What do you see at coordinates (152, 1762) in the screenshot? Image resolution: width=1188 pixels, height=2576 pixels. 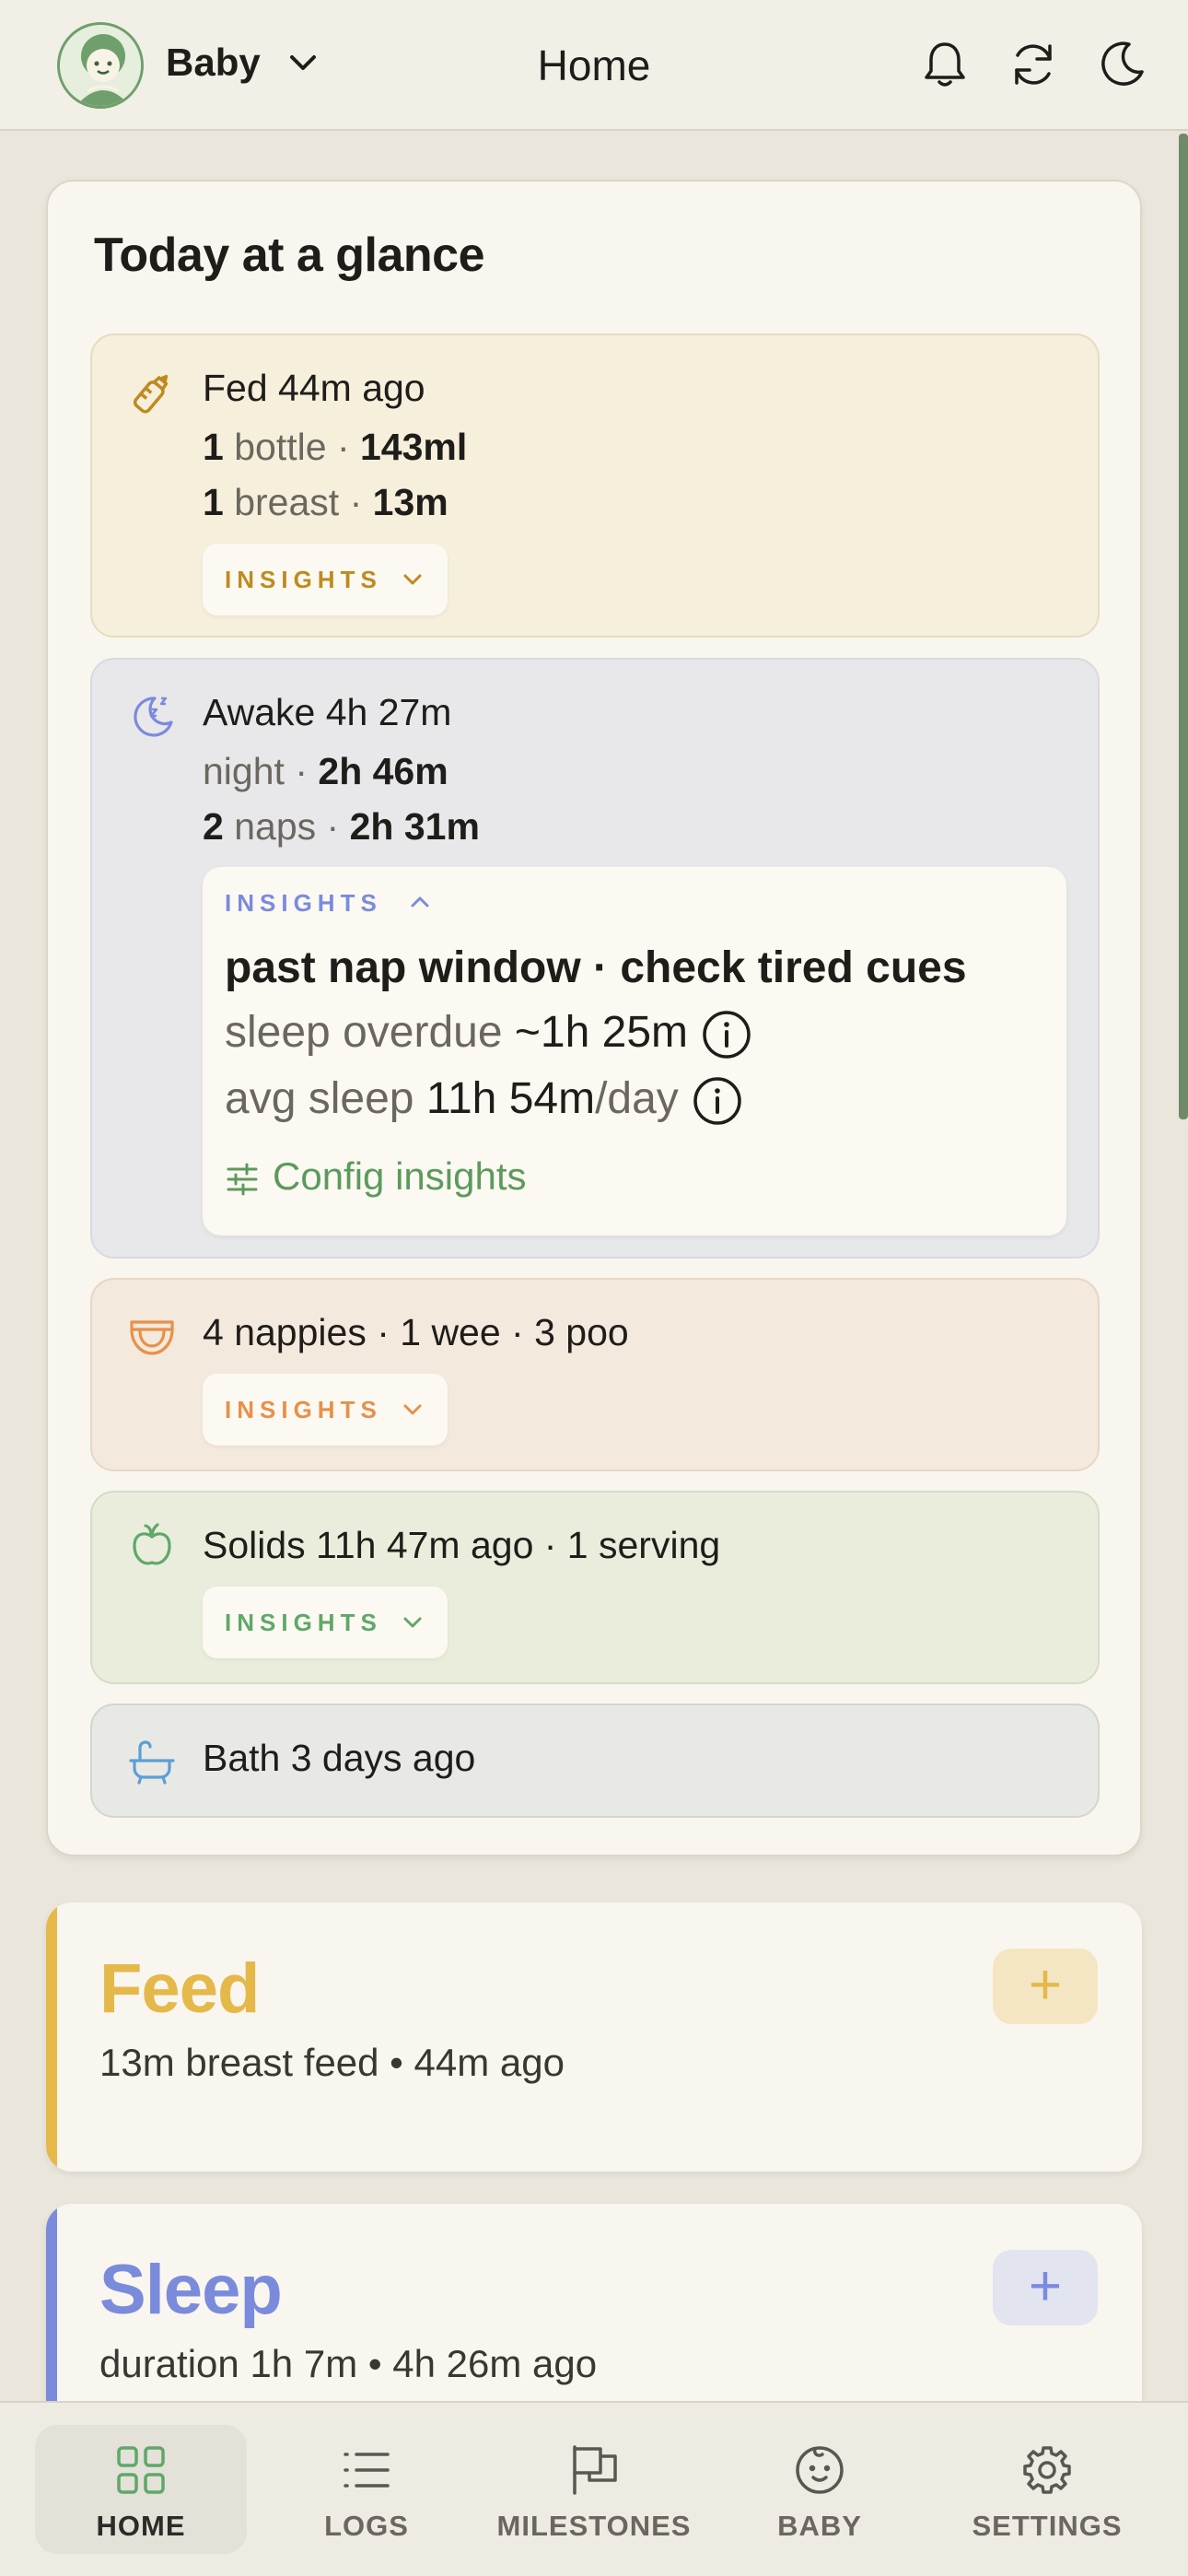 I see `bathtub-icon` at bounding box center [152, 1762].